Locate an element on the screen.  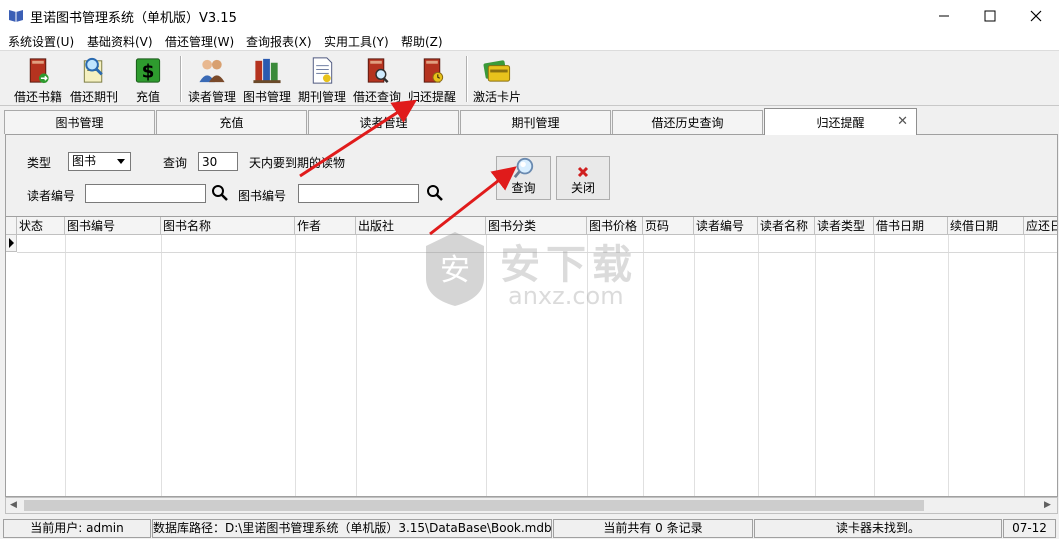
menu-basic-data: 基础资料(V) is located at coordinates (120, 41).